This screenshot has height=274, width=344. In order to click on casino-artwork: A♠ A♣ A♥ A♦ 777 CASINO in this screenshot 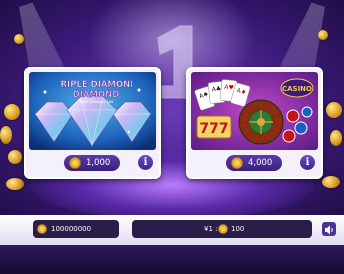, I will do `click(254, 111)`.